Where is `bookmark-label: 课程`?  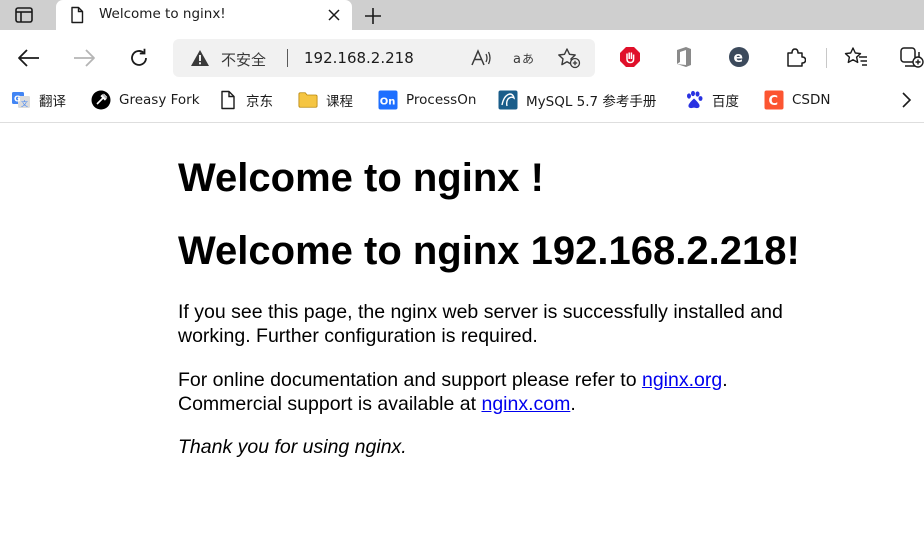
bookmark-label: 课程 is located at coordinates (339, 102).